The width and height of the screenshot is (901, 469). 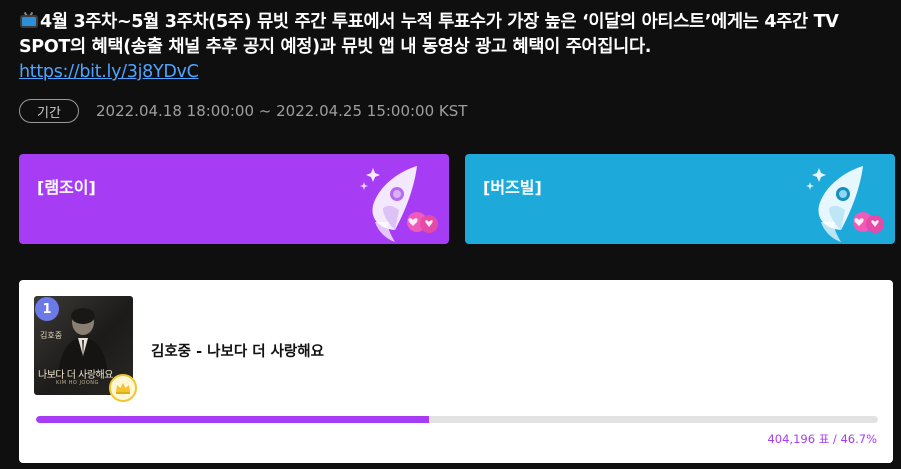 What do you see at coordinates (51, 335) in the screenshot?
I see `cover-artist-text: 김호중` at bounding box center [51, 335].